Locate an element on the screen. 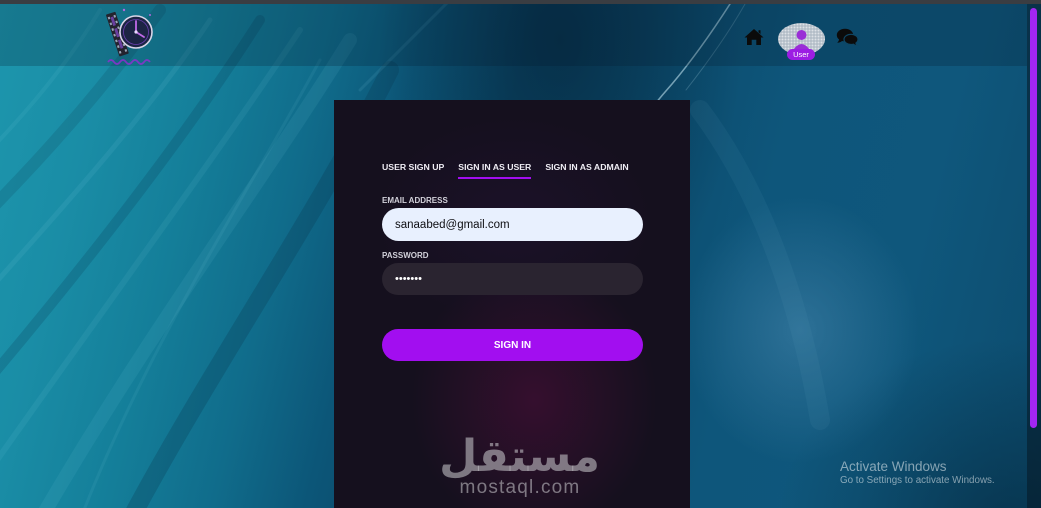  sign-in-button: SIGN IN is located at coordinates (512, 345).